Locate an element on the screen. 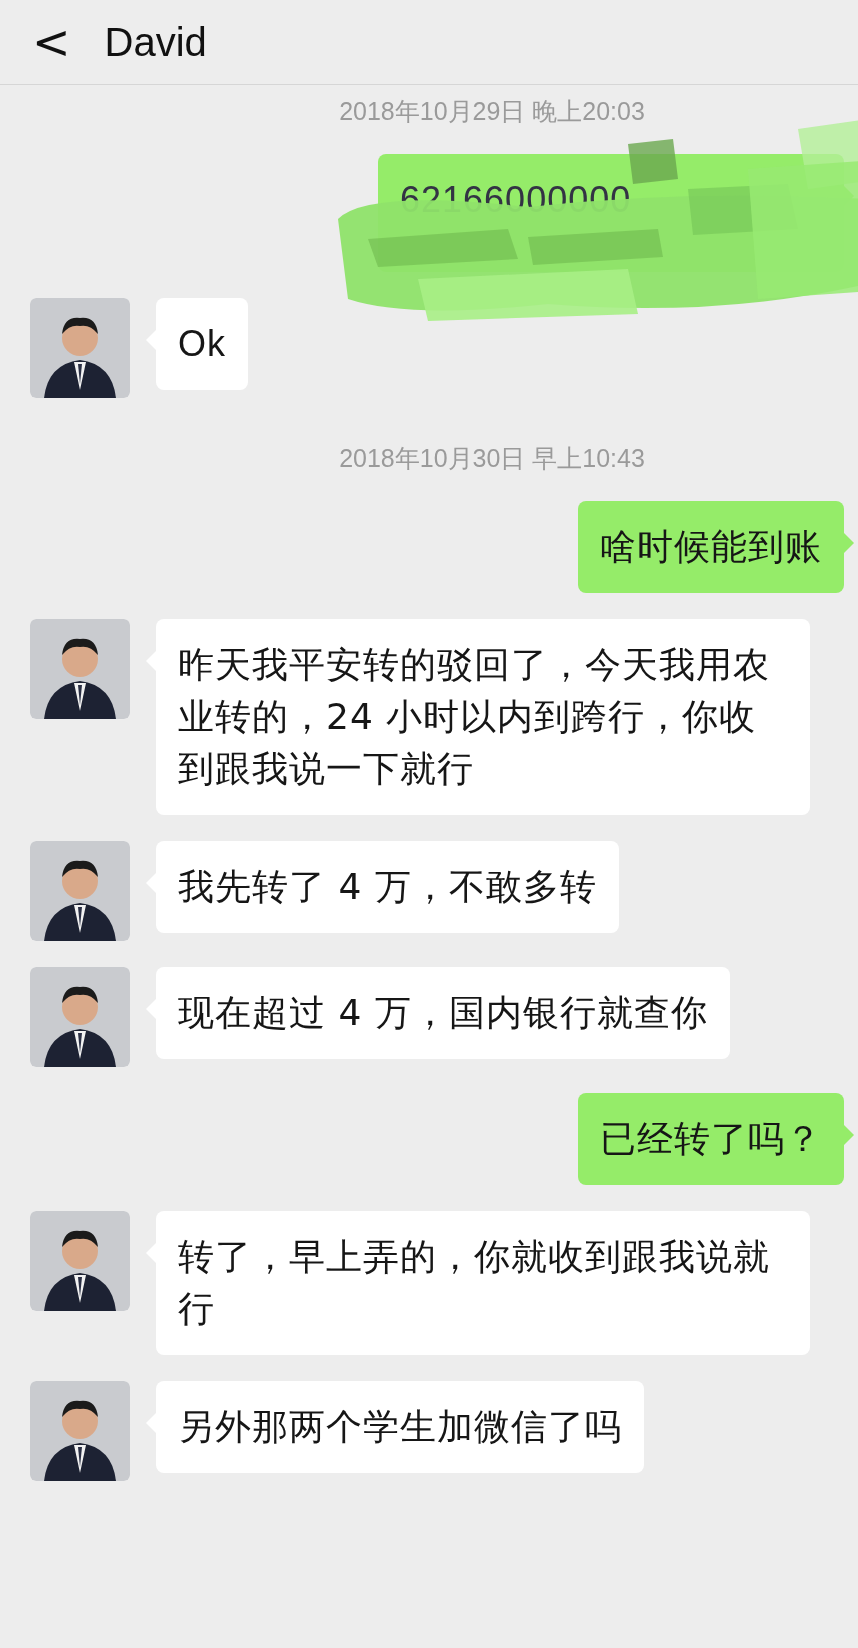 The image size is (858, 1648). message-bubble: Ok is located at coordinates (202, 344).